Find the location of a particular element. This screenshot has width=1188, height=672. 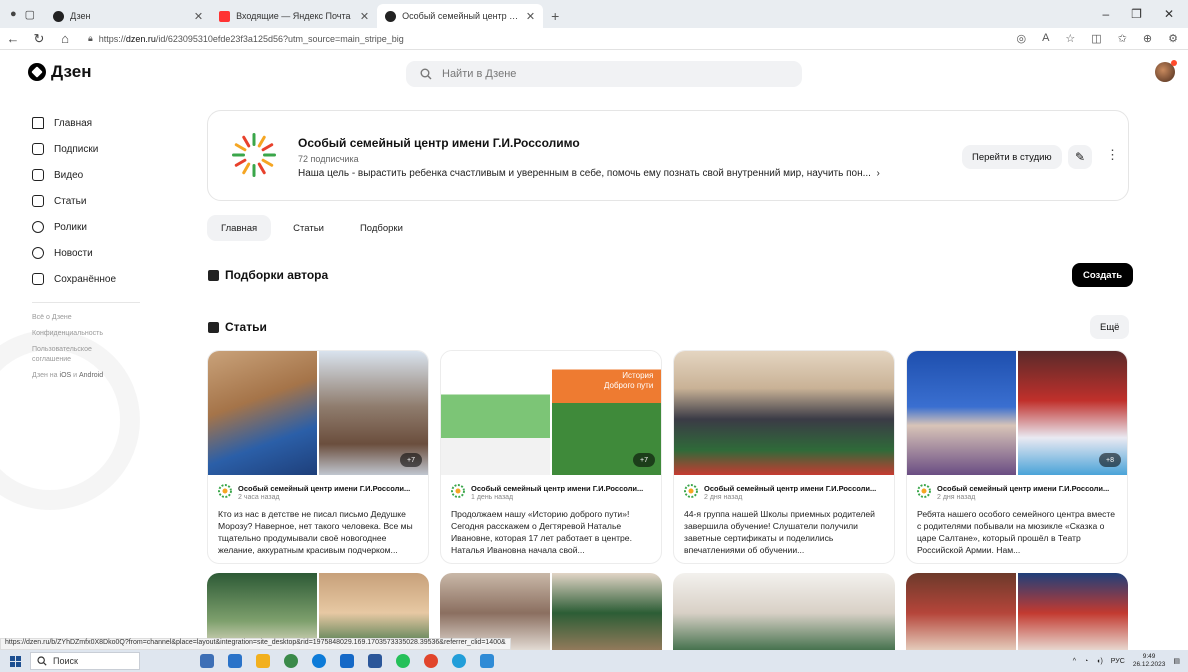

channel-avatar-icon is located at coordinates (458, 491).